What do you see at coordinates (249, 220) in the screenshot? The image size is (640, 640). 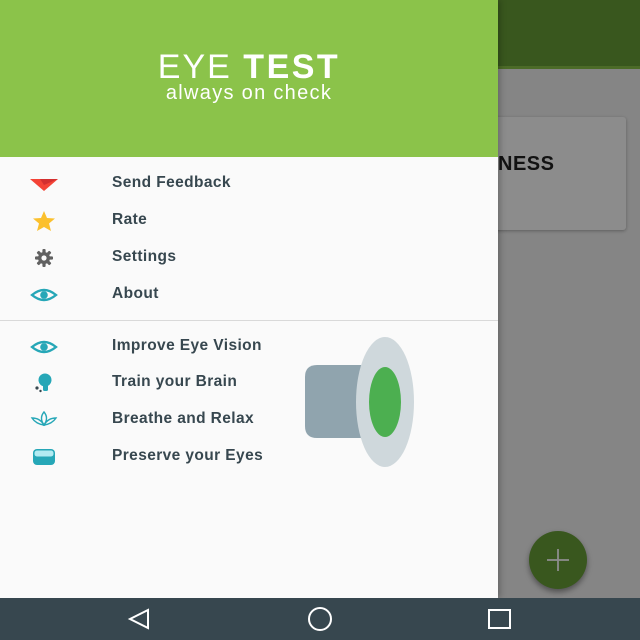 I see `menu-item-rate: Rate` at bounding box center [249, 220].